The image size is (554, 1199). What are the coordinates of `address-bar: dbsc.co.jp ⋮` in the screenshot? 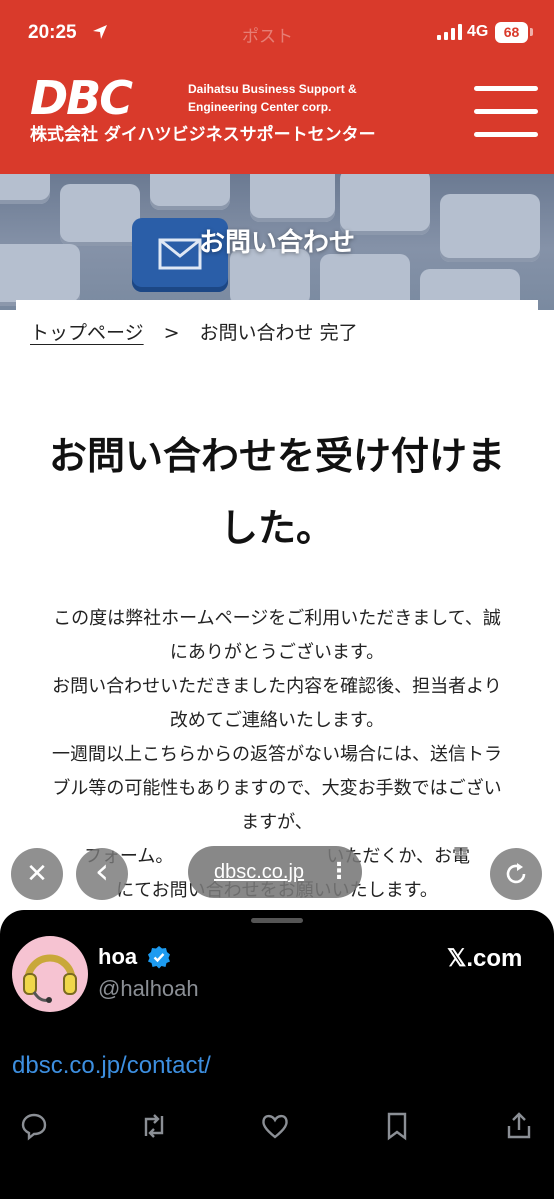 It's located at (275, 872).